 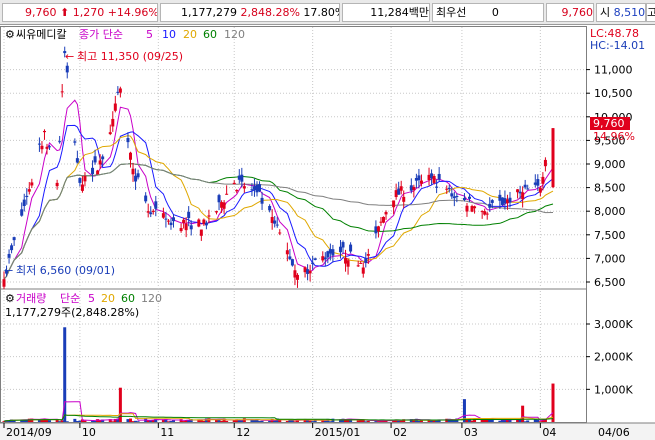 I want to click on settings-icon: ⚙, so click(x=10, y=34).